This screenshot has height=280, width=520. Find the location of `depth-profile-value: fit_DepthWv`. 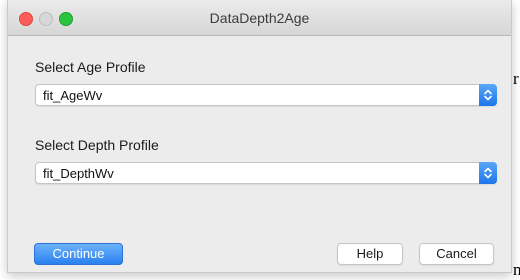

depth-profile-value: fit_DepthWv is located at coordinates (78, 173).